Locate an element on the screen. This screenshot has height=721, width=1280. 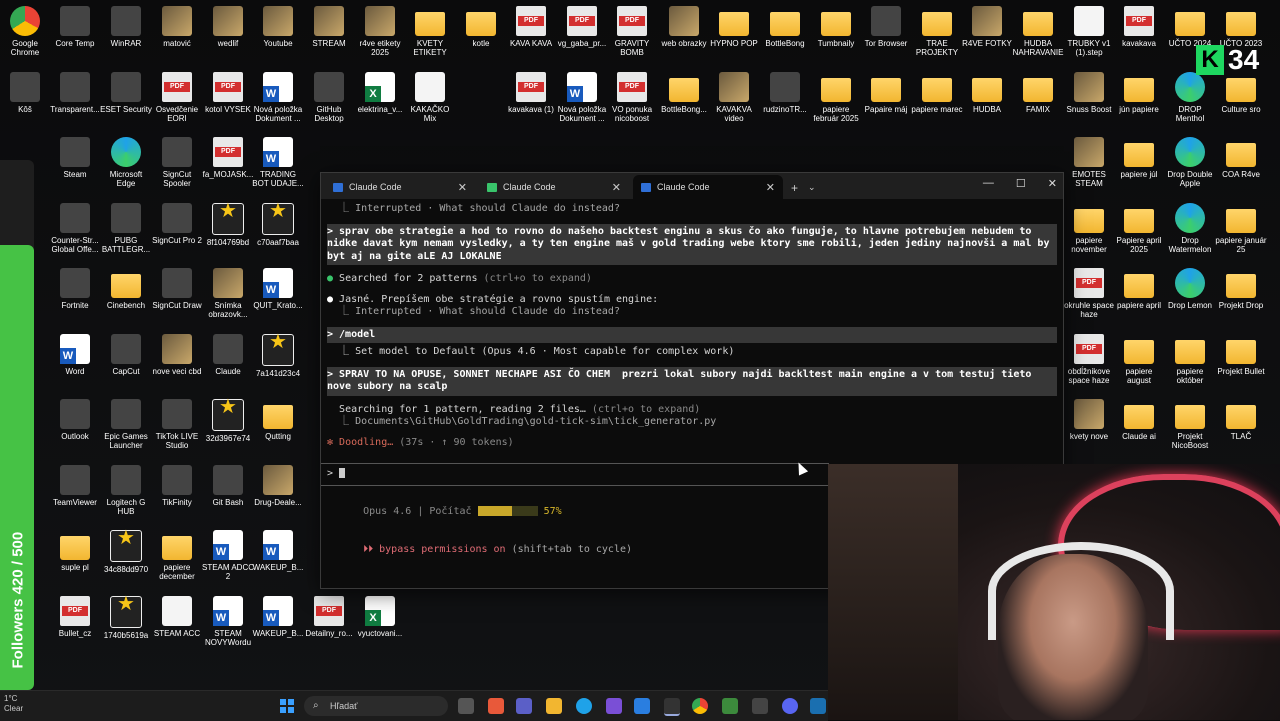
tab-claude-code-1: Claude Code ✕ is located at coordinates (400, 187).